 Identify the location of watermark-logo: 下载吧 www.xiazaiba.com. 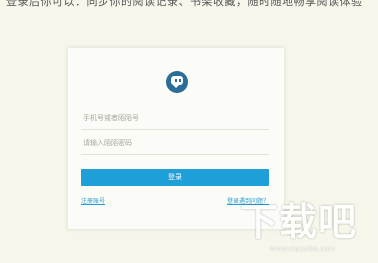
(307, 228).